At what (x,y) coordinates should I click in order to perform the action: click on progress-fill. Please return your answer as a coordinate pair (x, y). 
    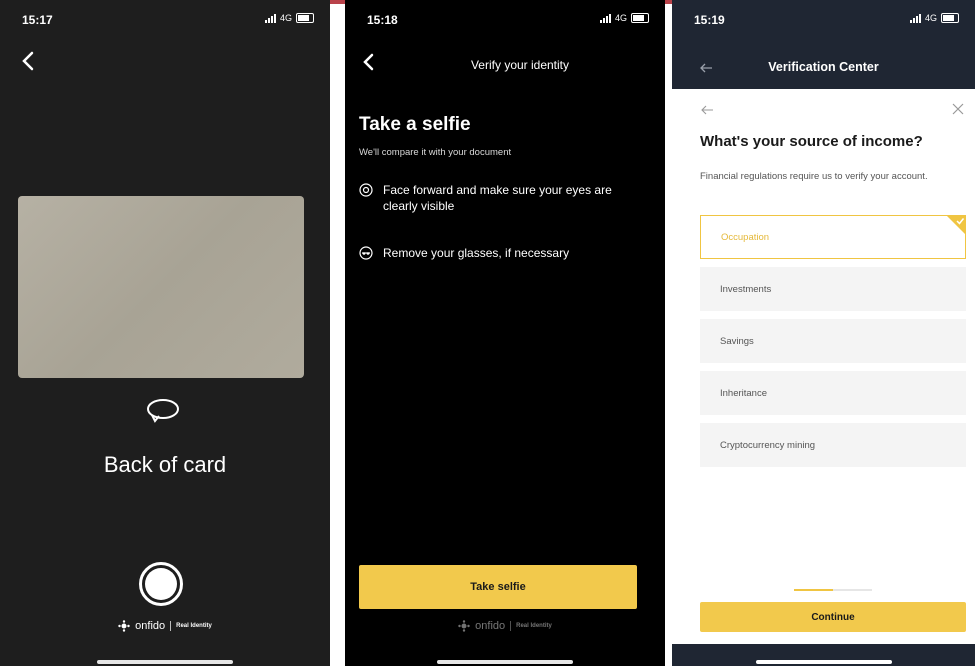
    Looking at the image, I should click on (813, 590).